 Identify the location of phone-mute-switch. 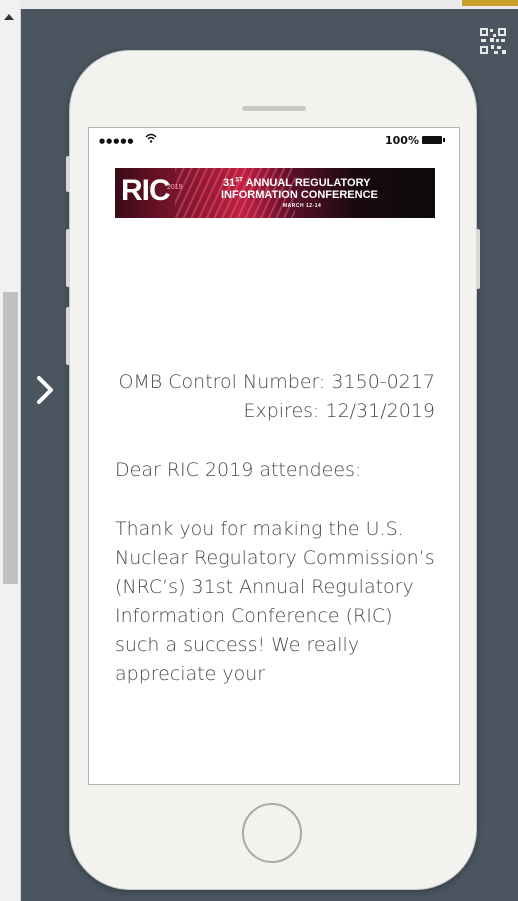
(68, 174).